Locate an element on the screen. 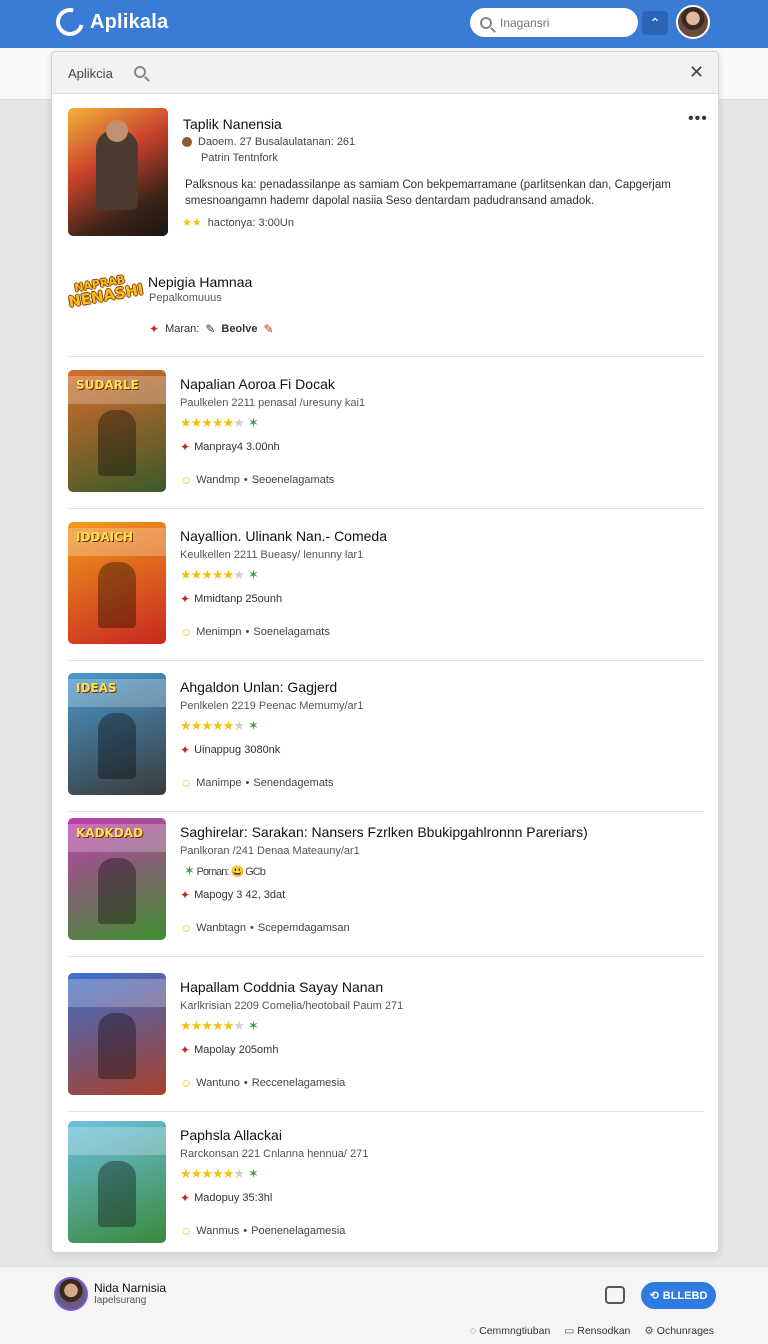 This screenshot has height=1344, width=768. app-subtitle: Panlkoran /241 Denaa Mateauny/ar1 is located at coordinates (270, 851).